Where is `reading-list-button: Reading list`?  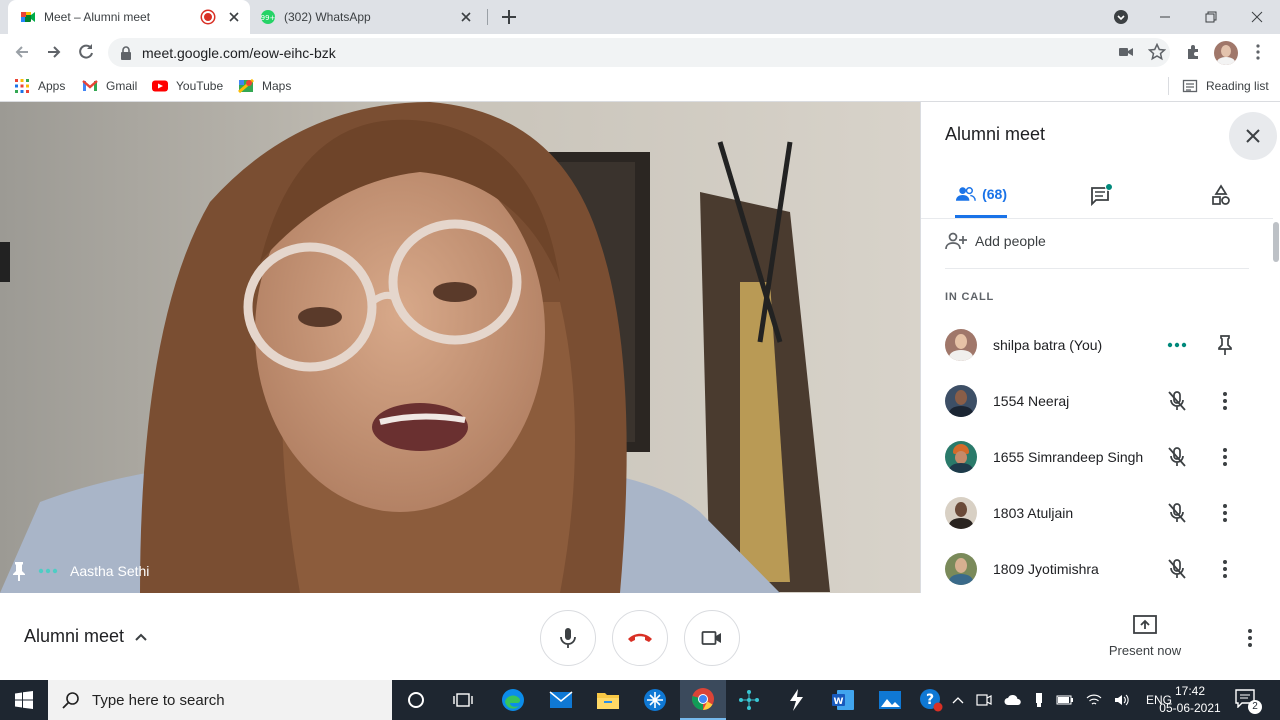
reading-list-button: Reading list is located at coordinates (1225, 86).